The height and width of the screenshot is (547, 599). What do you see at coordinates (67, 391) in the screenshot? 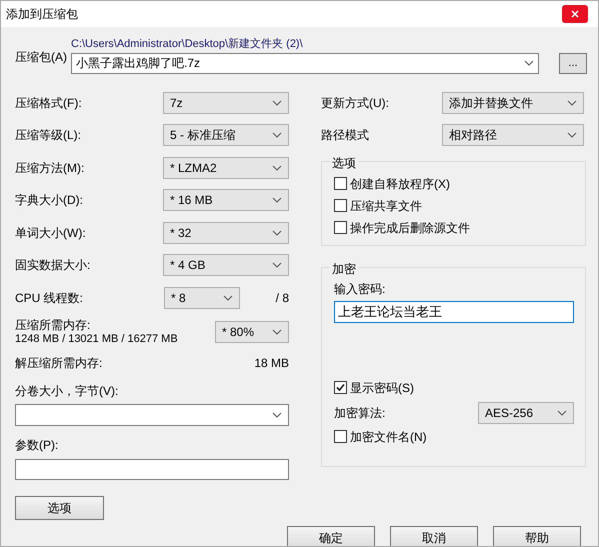
I see `volume-label: 分卷大小，字节(V):` at bounding box center [67, 391].